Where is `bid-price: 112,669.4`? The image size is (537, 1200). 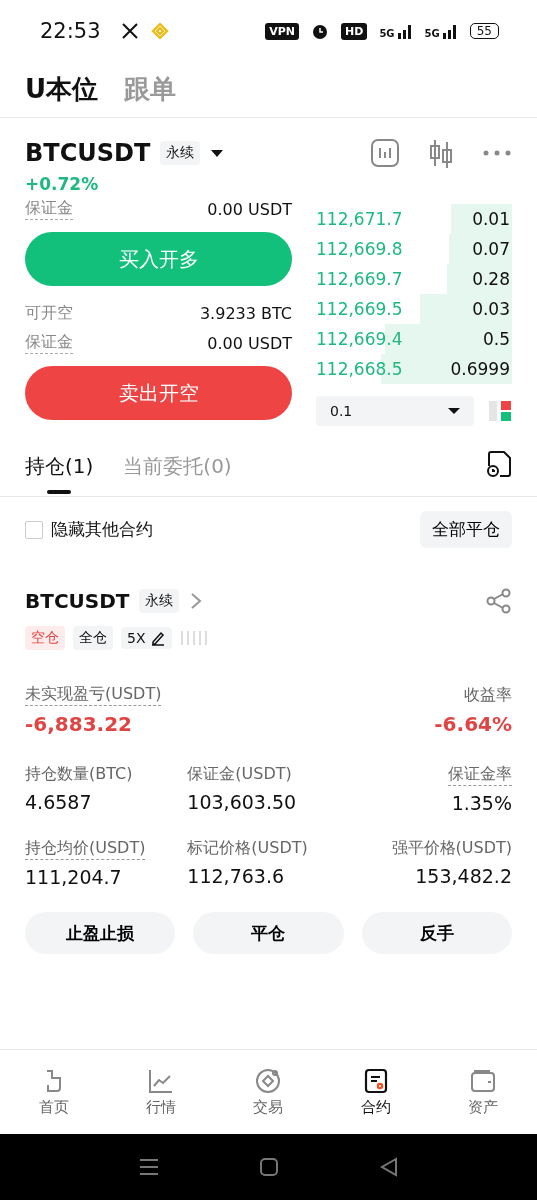 bid-price: 112,669.4 is located at coordinates (359, 339).